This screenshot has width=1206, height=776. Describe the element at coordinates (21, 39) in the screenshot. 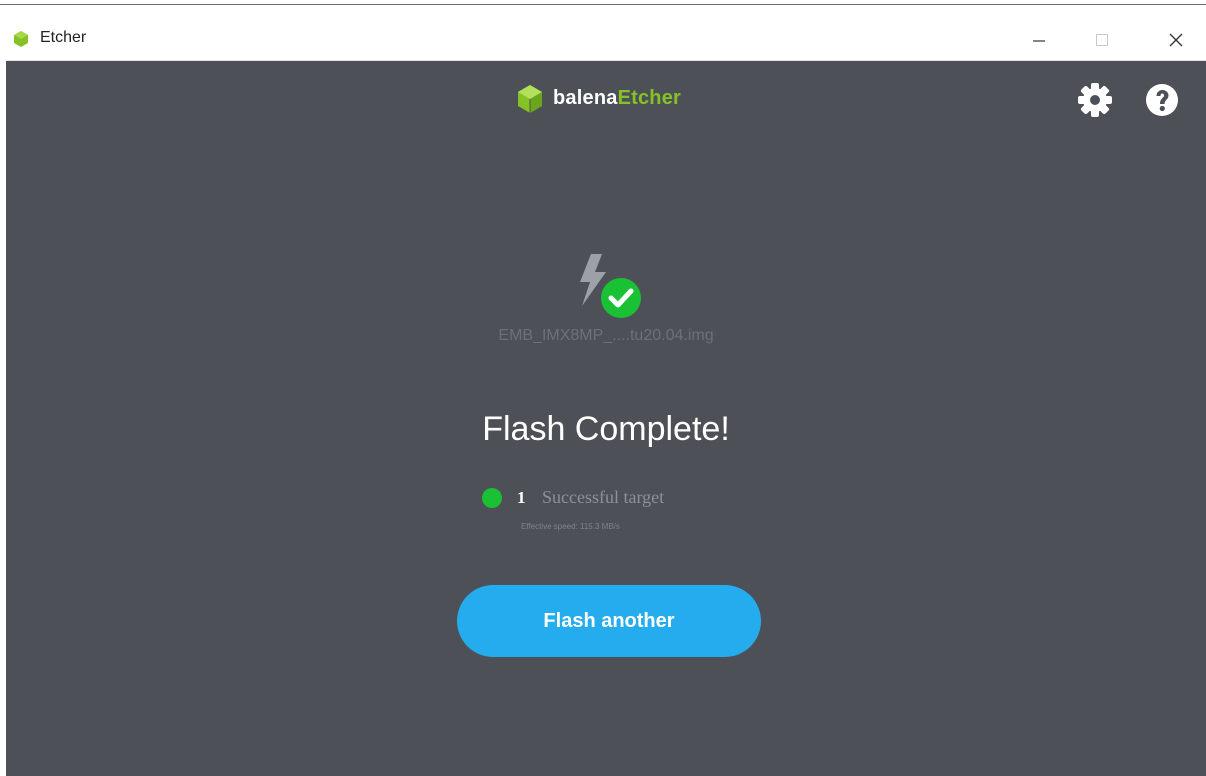

I see `etcher-app-icon` at that location.